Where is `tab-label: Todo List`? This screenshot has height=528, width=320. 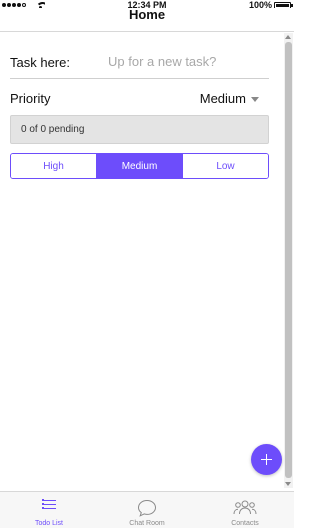 tab-label: Todo List is located at coordinates (49, 523).